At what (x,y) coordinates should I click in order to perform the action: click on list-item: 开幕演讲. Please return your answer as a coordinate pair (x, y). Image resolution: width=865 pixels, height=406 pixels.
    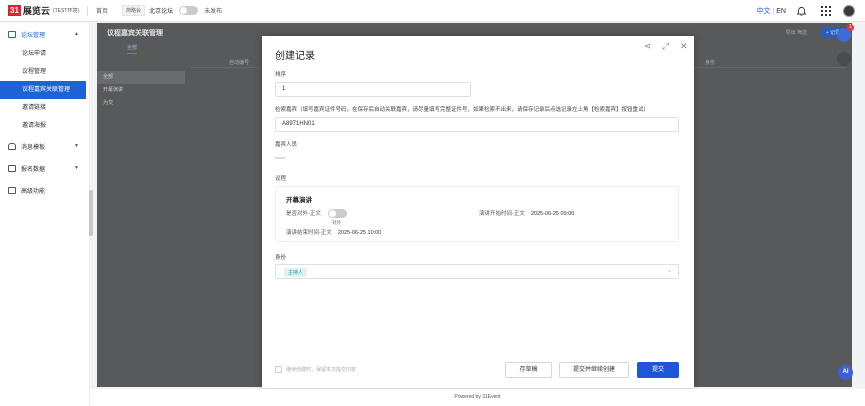
    Looking at the image, I should click on (141, 90).